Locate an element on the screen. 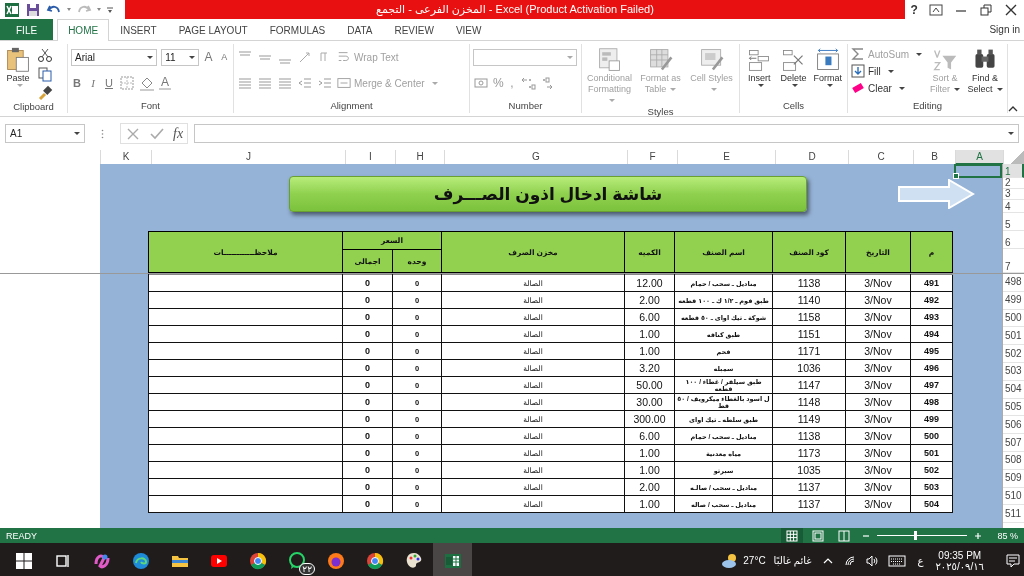 This screenshot has height=576, width=1024. row-header: 509 is located at coordinates (1013, 478).